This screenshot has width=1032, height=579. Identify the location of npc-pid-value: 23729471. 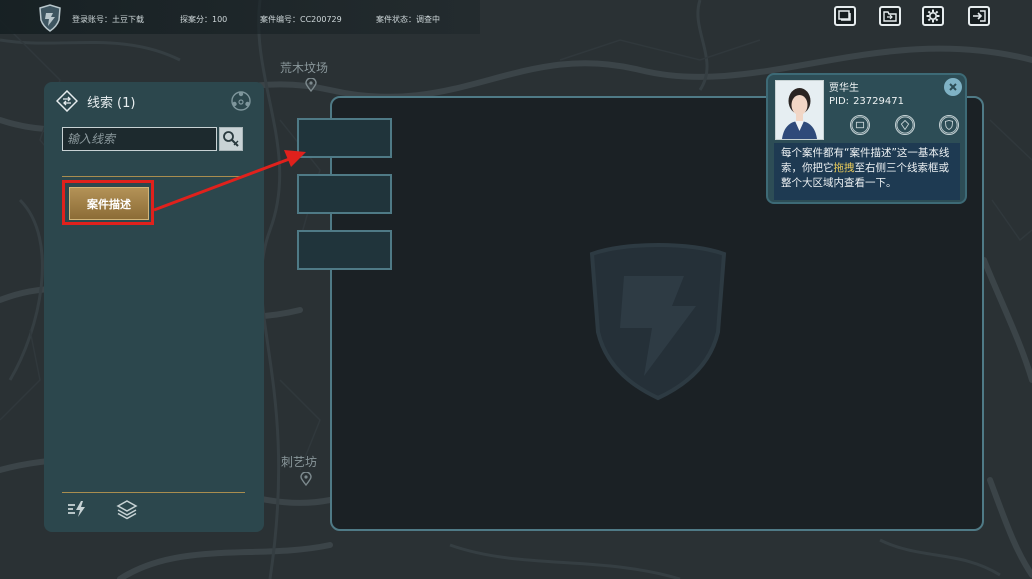
(878, 101).